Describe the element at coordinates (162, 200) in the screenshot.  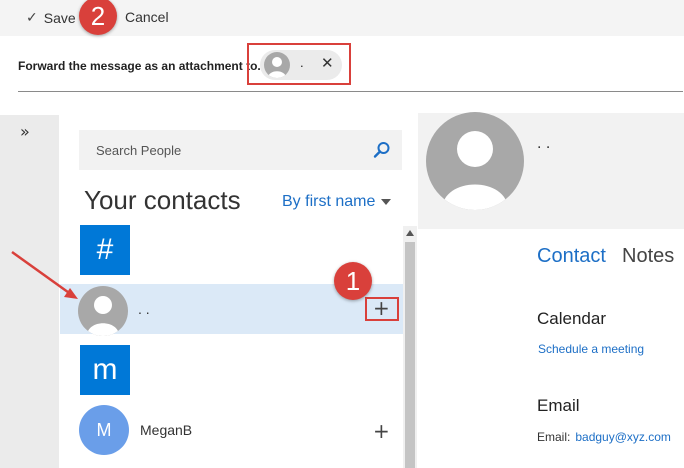
I see `contacts-title: Your contacts` at that location.